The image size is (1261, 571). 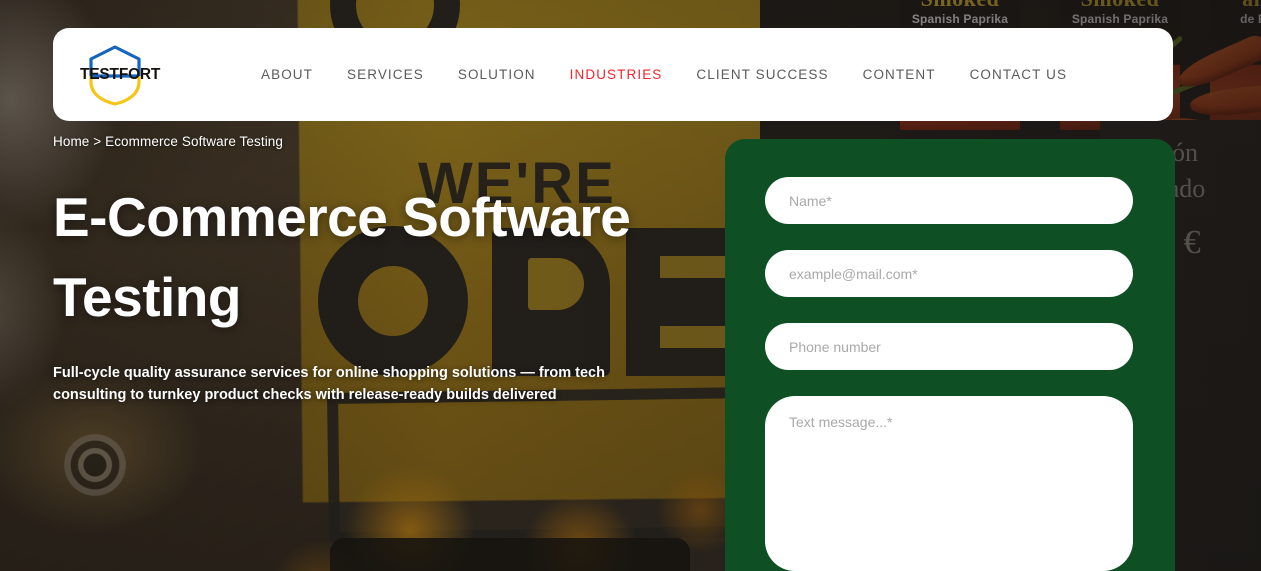 What do you see at coordinates (497, 74) in the screenshot?
I see `nav-item-solution: SOLUTION` at bounding box center [497, 74].